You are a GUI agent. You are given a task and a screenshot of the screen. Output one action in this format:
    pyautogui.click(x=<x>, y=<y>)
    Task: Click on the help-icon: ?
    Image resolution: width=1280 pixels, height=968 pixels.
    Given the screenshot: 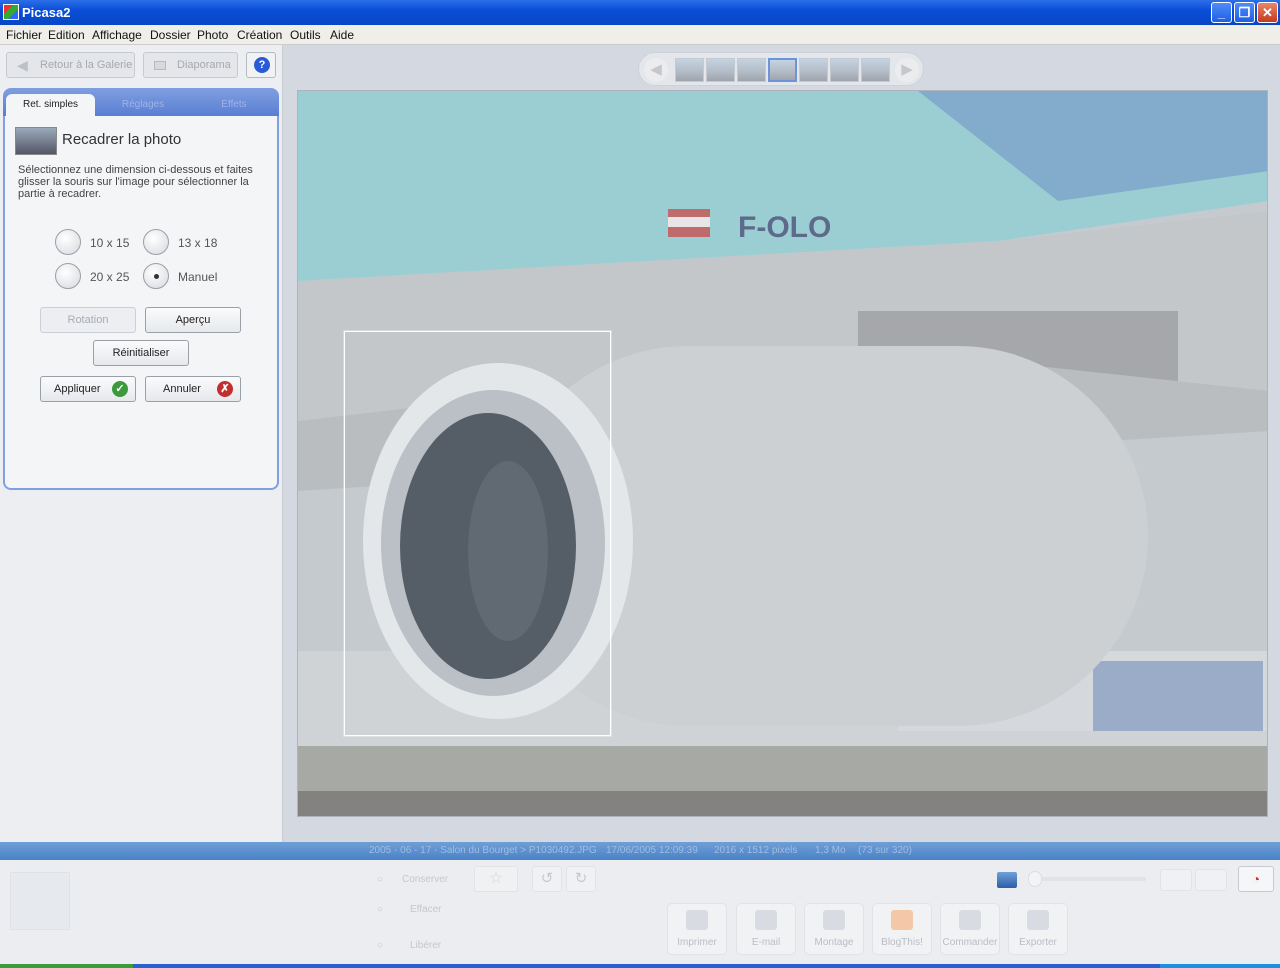 What is the action you would take?
    pyautogui.click(x=262, y=65)
    